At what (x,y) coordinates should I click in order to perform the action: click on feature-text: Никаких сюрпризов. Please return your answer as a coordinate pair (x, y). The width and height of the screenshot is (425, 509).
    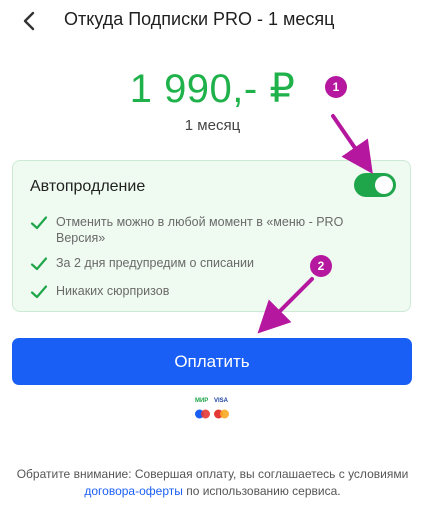
    Looking at the image, I should click on (113, 291).